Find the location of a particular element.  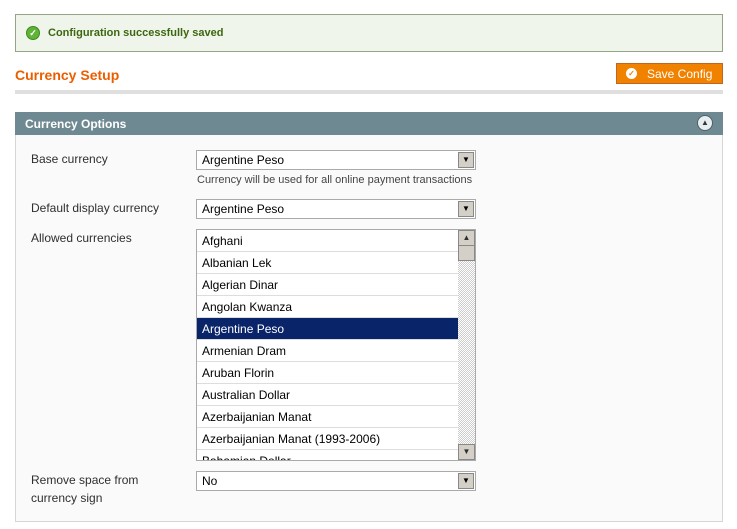

section-title: Currency Options is located at coordinates (76, 124).